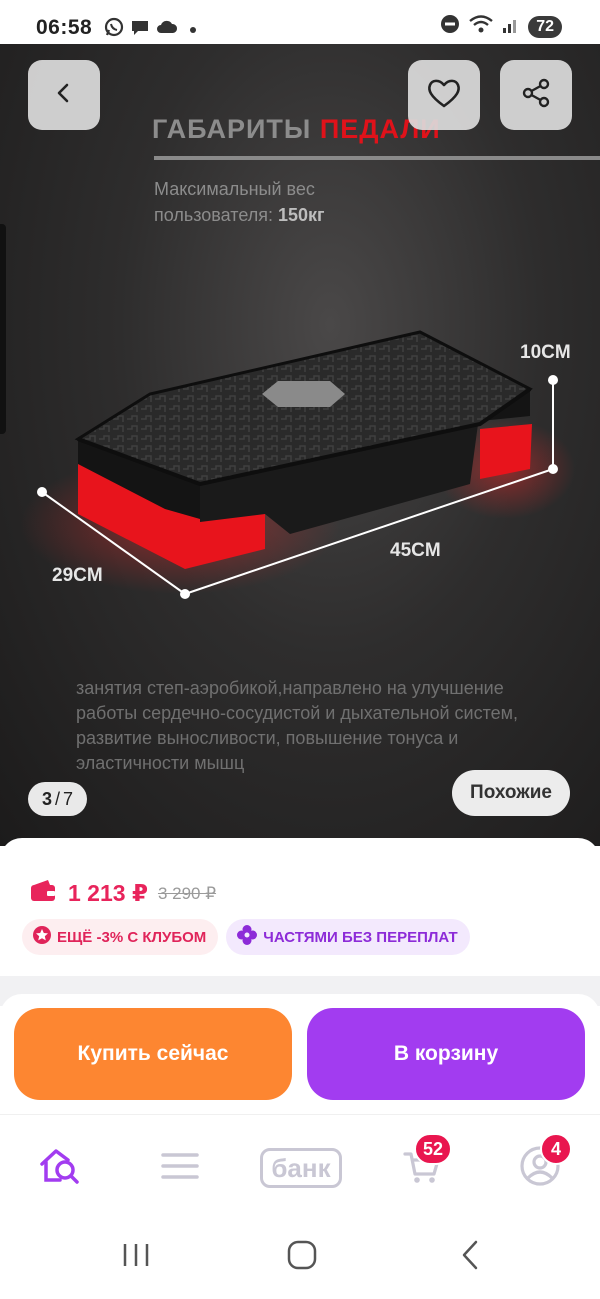 This screenshot has width=600, height=1299. What do you see at coordinates (481, 26) in the screenshot?
I see `wifi-icon` at bounding box center [481, 26].